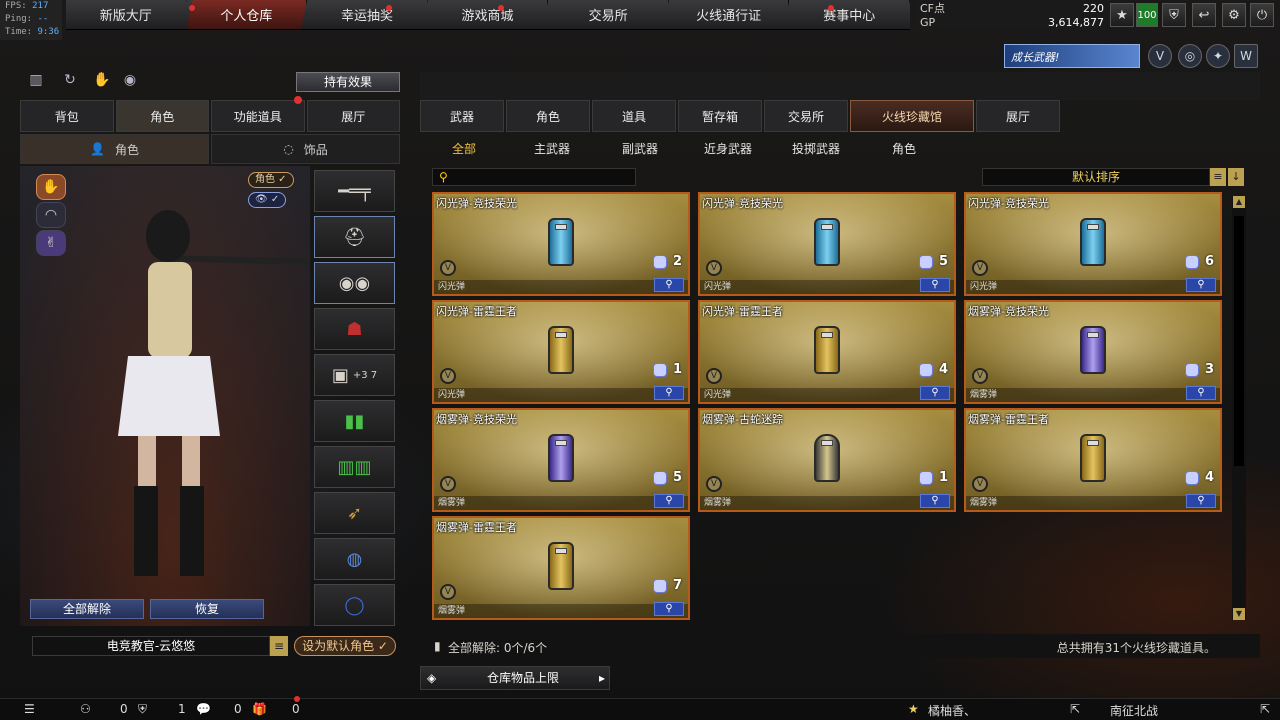 This screenshot has height=720, width=1280. Describe the element at coordinates (192, 531) in the screenshot. I see `boot-right` at that location.